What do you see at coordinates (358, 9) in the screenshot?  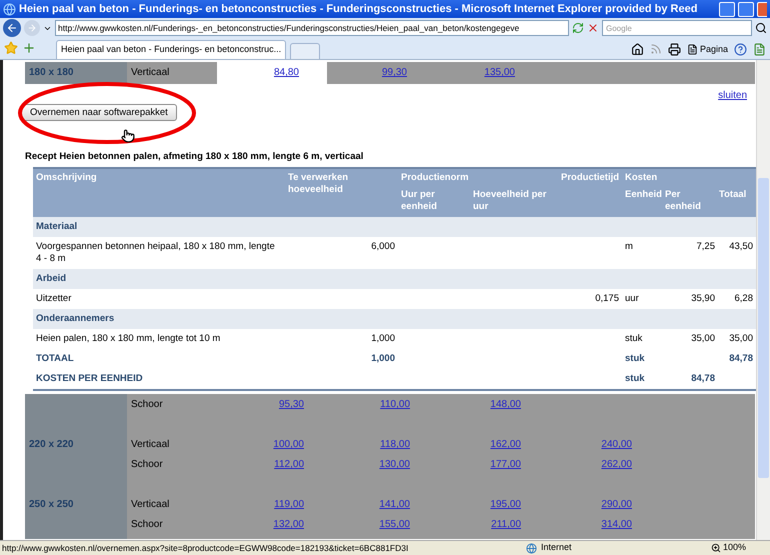 I see `window-title: Heien paal van beton - Funderings- en betonconstructies - Funderingsconstructies - Microsoft Internet Explorer provided by Reed` at bounding box center [358, 9].